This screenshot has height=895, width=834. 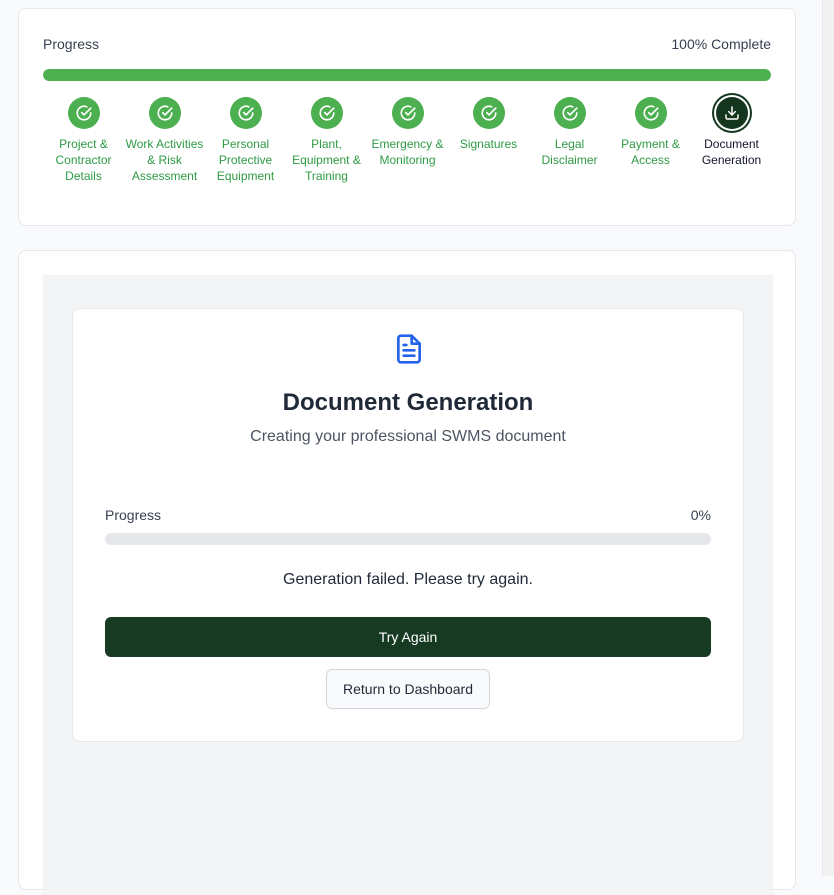 I want to click on generation-status-message: Generation failed. Please try again., so click(x=408, y=579).